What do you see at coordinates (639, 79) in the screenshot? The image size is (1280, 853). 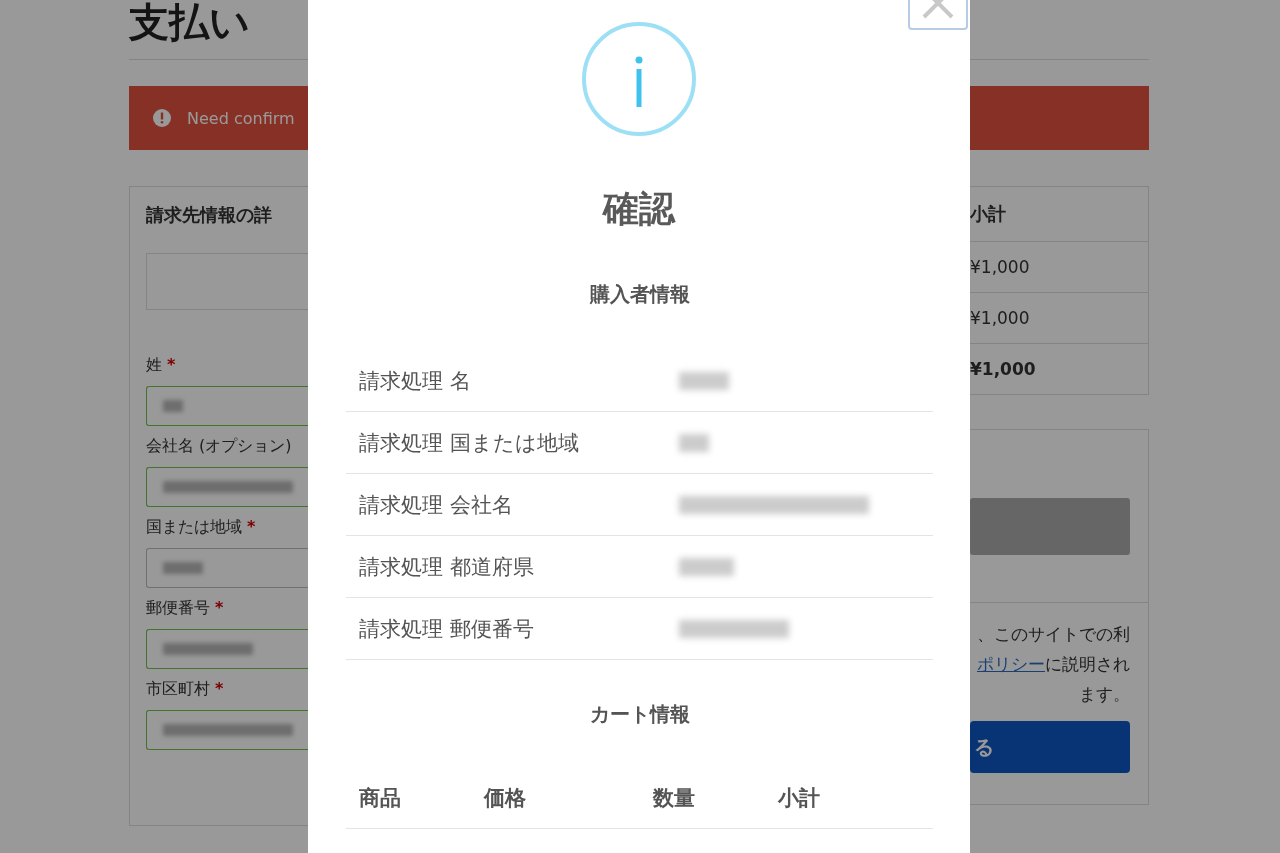 I see `info-icon` at bounding box center [639, 79].